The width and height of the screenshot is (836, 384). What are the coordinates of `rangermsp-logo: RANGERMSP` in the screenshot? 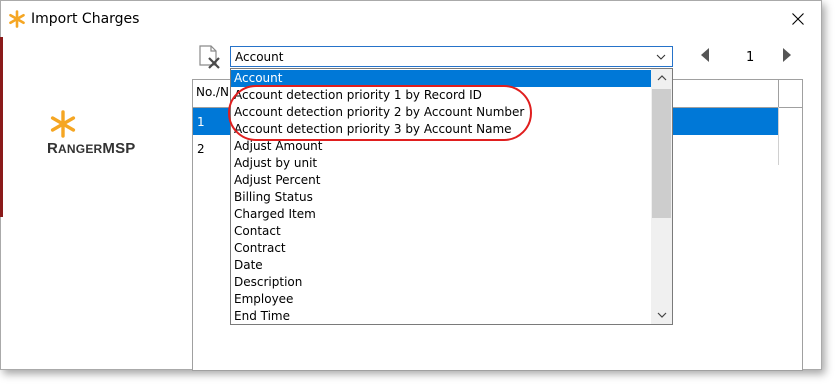 It's located at (117, 140).